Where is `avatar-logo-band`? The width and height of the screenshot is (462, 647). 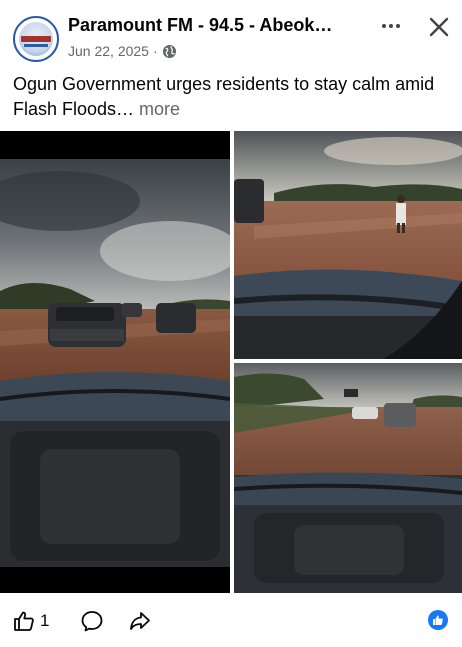 avatar-logo-band is located at coordinates (36, 39).